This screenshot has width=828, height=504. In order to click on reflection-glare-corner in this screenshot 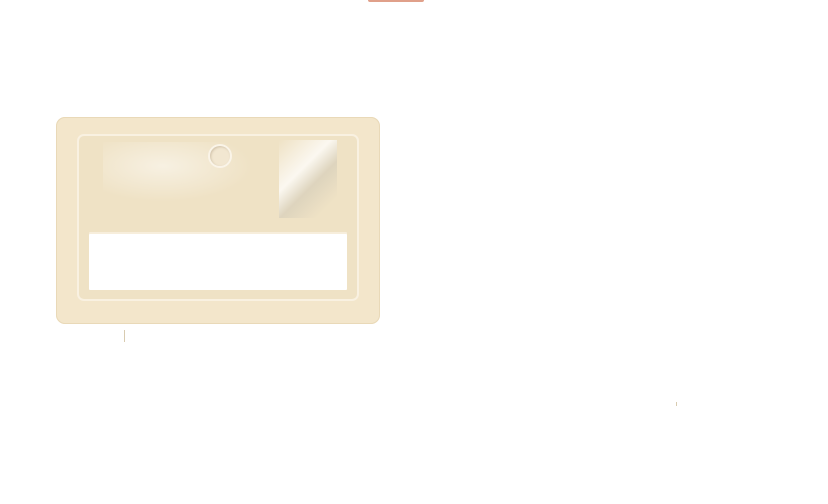, I will do `click(308, 179)`.